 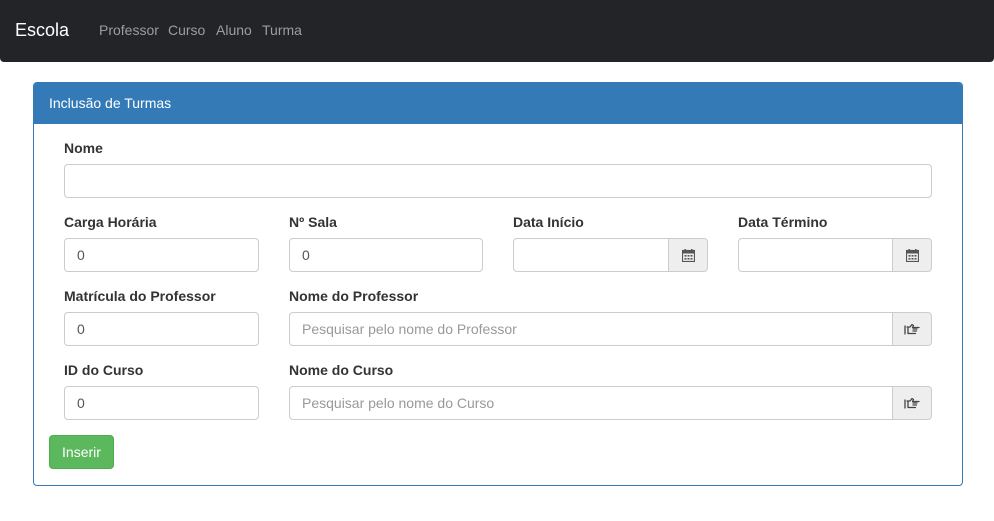 What do you see at coordinates (161, 403) in the screenshot?
I see `id-curso-input: 0` at bounding box center [161, 403].